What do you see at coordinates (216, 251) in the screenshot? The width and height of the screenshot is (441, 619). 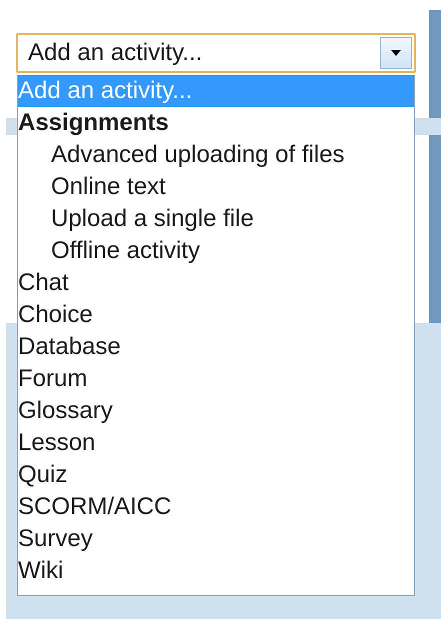 I see `dropdown-option: Offline activity` at bounding box center [216, 251].